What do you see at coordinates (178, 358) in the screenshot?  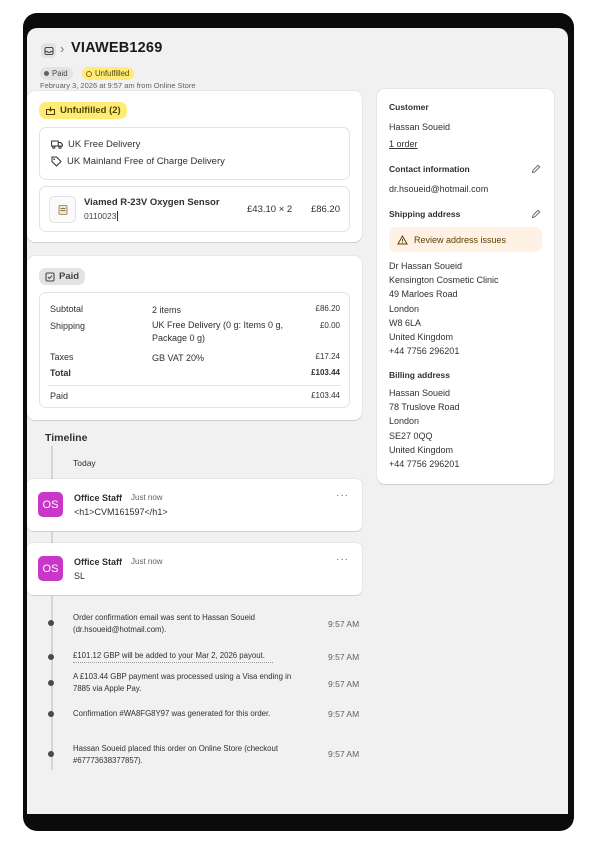 I see `payment-row-detail: GB VAT 20%` at bounding box center [178, 358].